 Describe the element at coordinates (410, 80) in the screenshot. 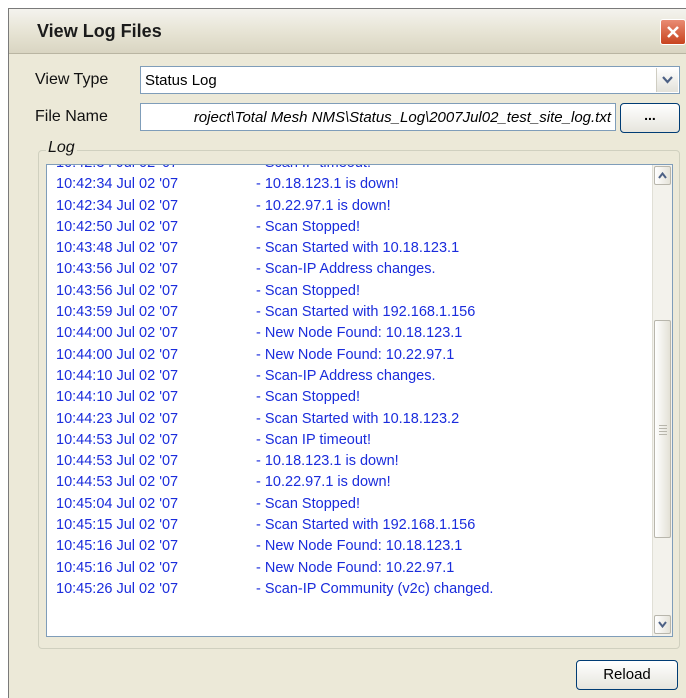

I see `view-type-dropdown: Status Log` at that location.